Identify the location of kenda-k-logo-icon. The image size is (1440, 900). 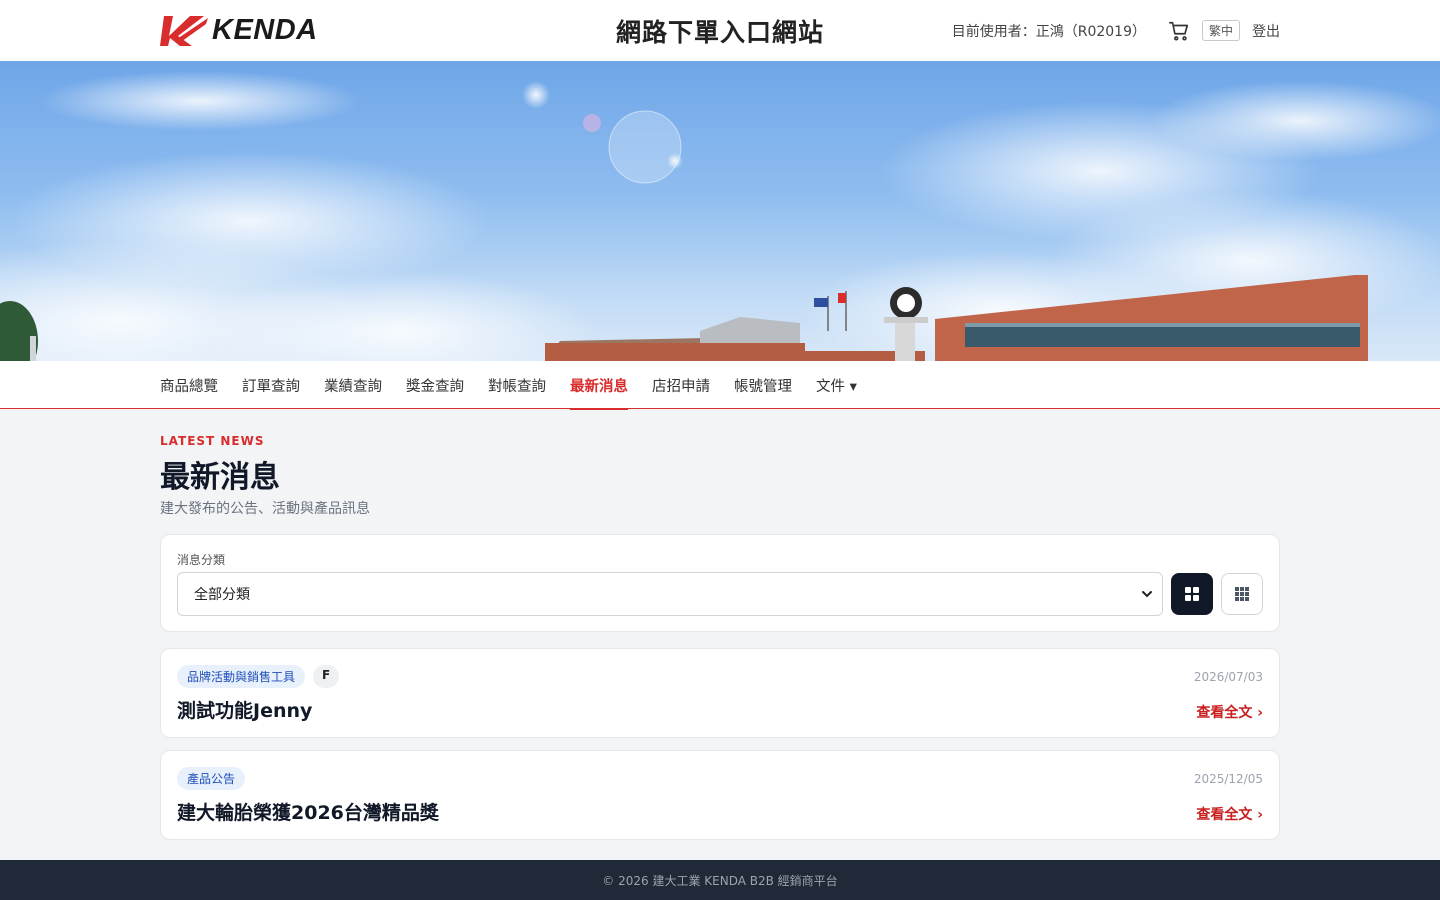
(184, 30).